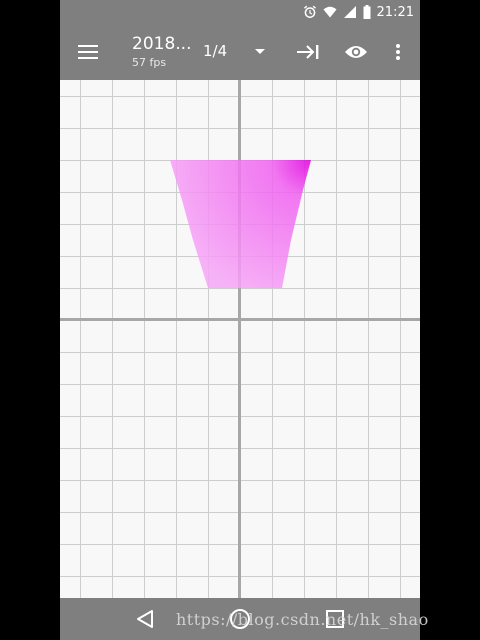 This screenshot has height=640, width=480. I want to click on fps-counter: 57 fps, so click(149, 62).